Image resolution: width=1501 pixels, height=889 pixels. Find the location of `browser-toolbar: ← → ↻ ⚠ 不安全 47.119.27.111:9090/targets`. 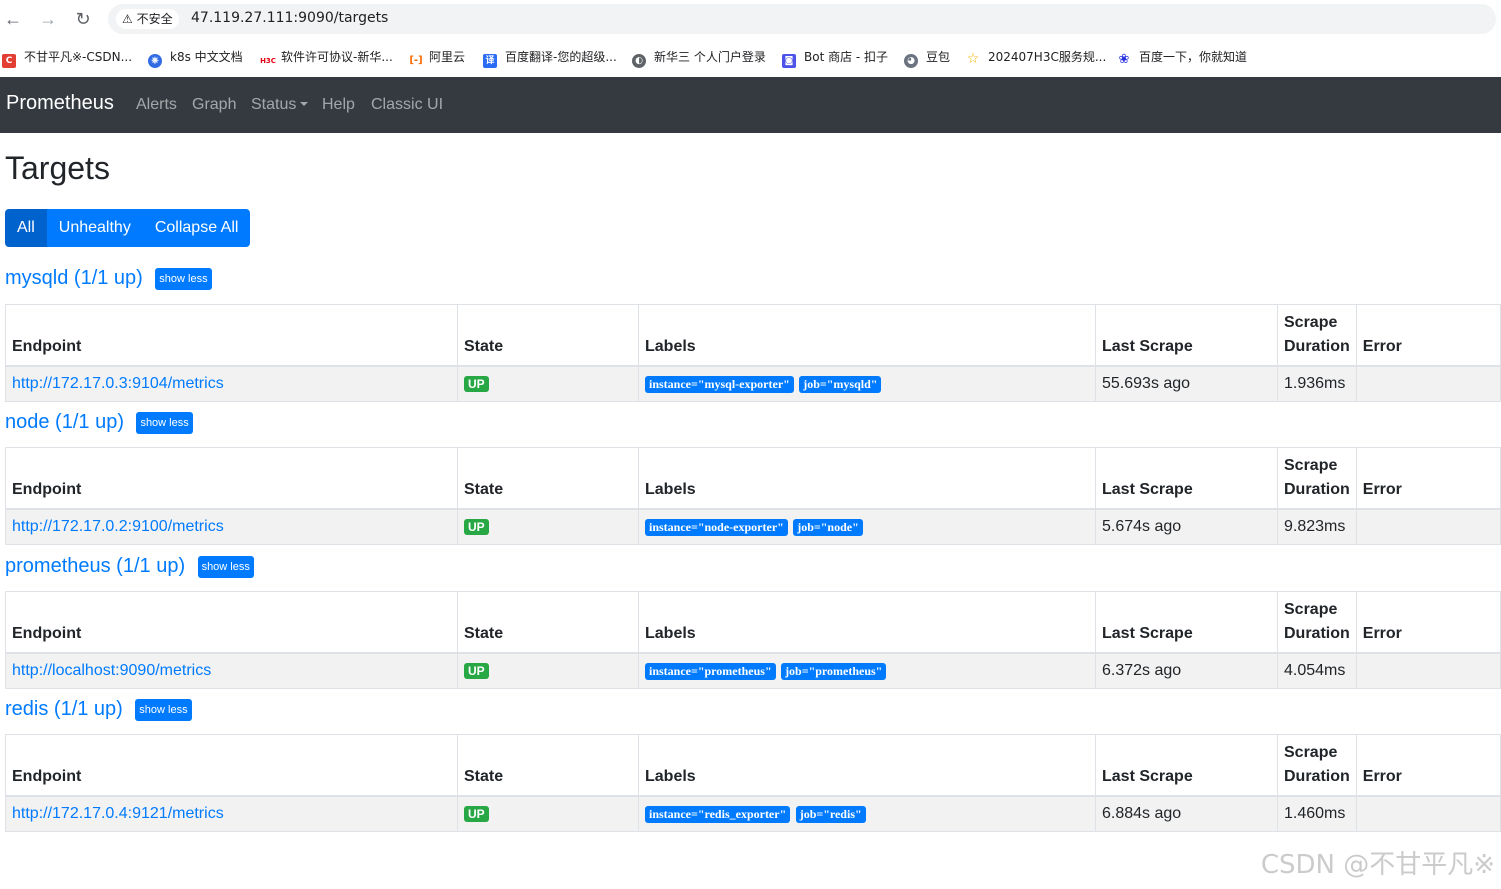

browser-toolbar: ← → ↻ ⚠ 不安全 47.119.27.111:9090/targets is located at coordinates (750, 19).